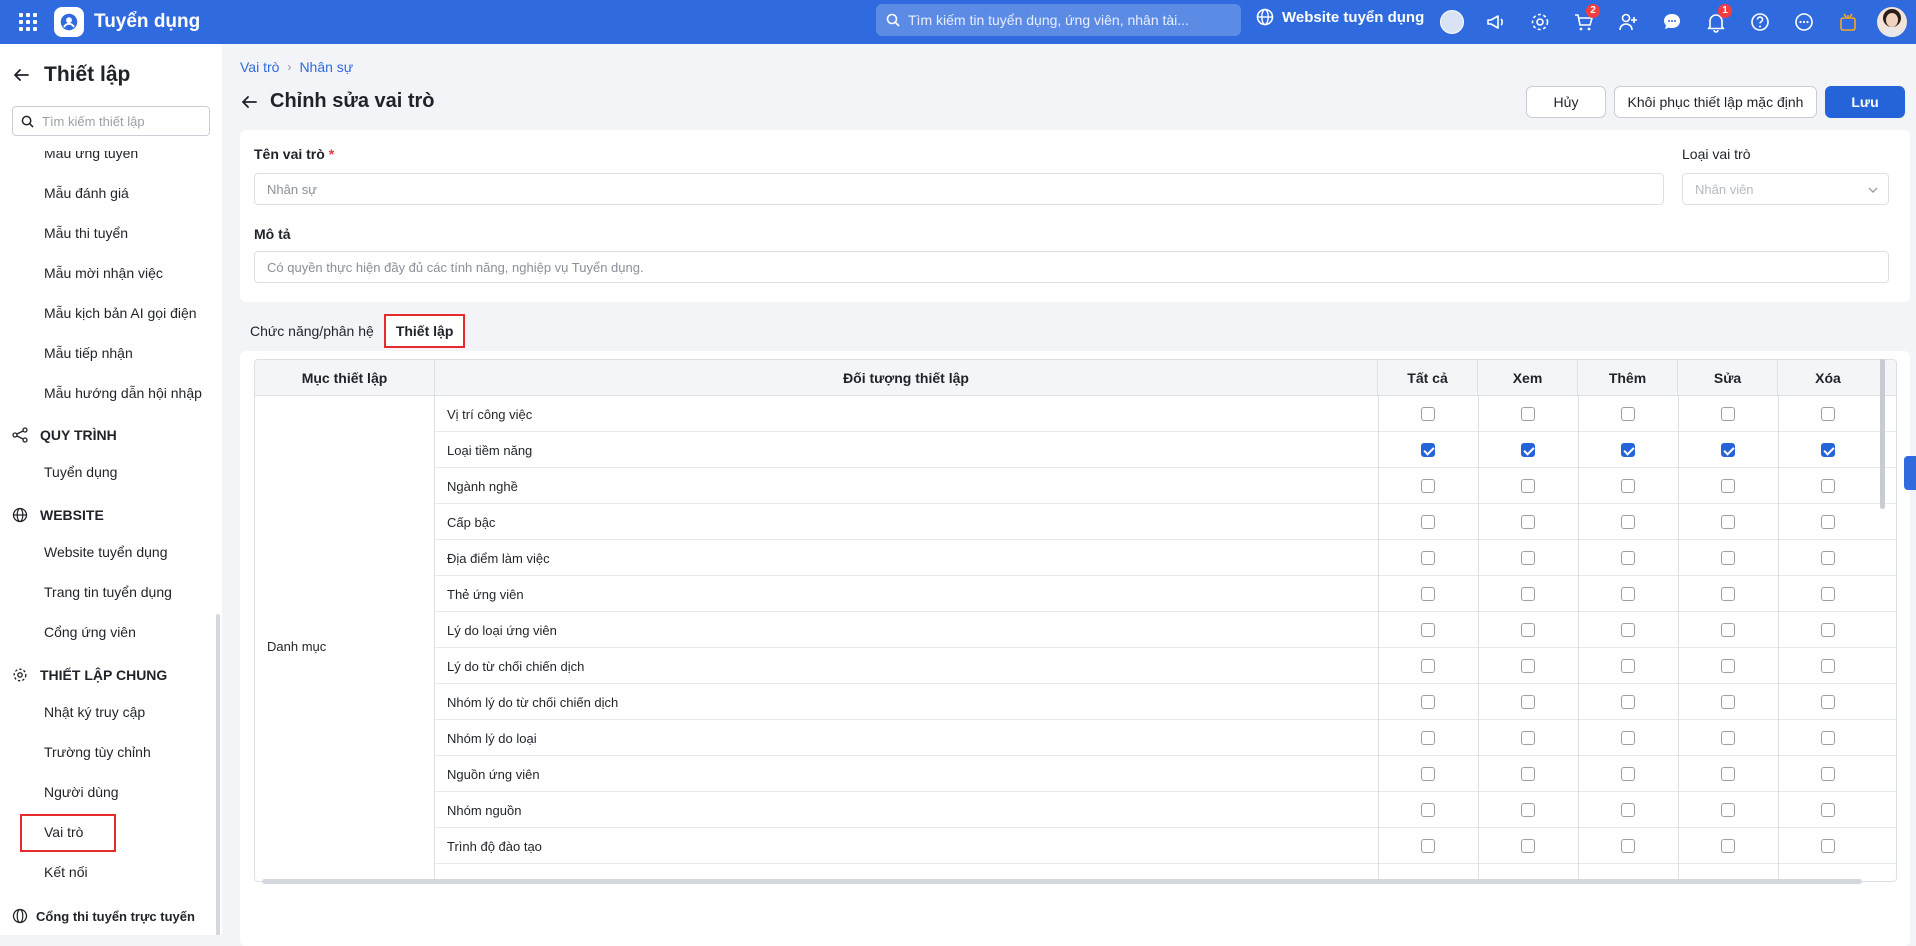  What do you see at coordinates (86, 193) in the screenshot?
I see `sidebar-item-mau-danh-gia: Mẫu đánh giá` at bounding box center [86, 193].